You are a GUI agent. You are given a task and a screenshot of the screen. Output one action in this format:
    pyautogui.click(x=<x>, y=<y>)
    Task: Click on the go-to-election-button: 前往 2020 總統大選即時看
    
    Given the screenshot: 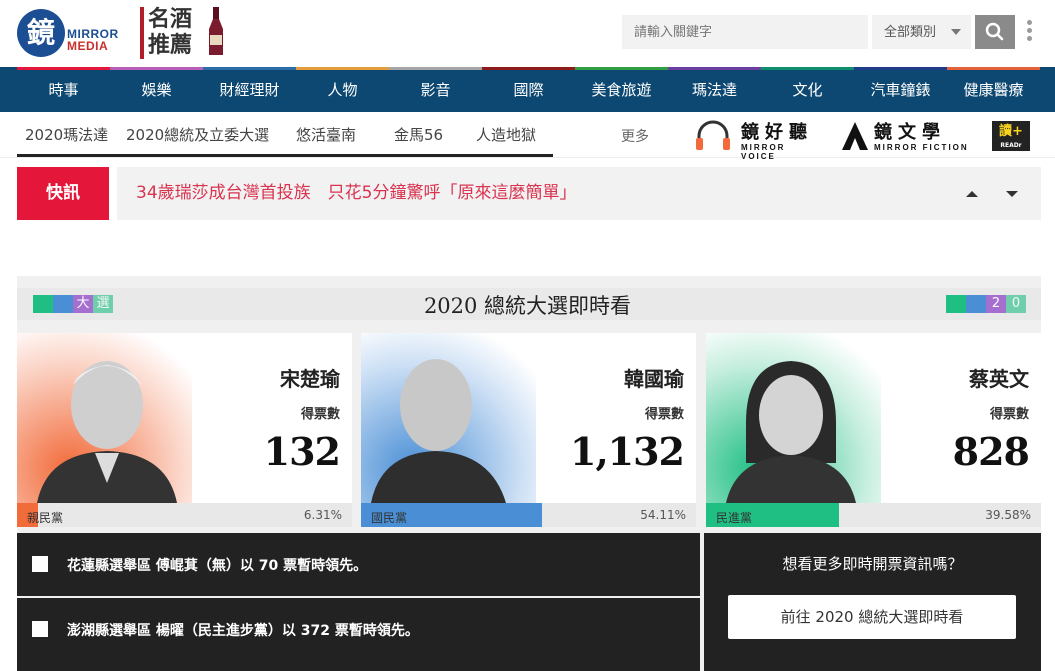 What is the action you would take?
    pyautogui.click(x=872, y=617)
    